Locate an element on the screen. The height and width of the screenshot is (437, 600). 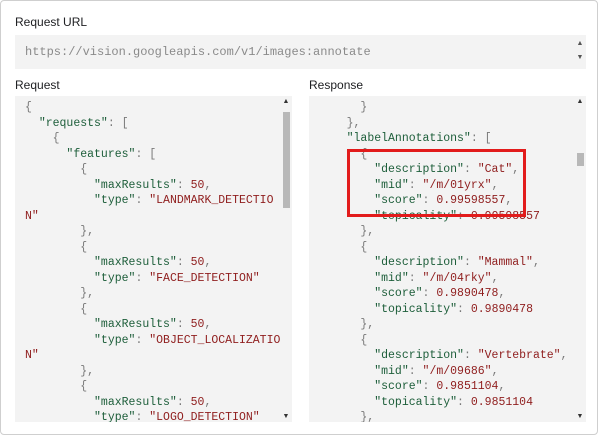
code-token: : [ is located at coordinates (146, 154).